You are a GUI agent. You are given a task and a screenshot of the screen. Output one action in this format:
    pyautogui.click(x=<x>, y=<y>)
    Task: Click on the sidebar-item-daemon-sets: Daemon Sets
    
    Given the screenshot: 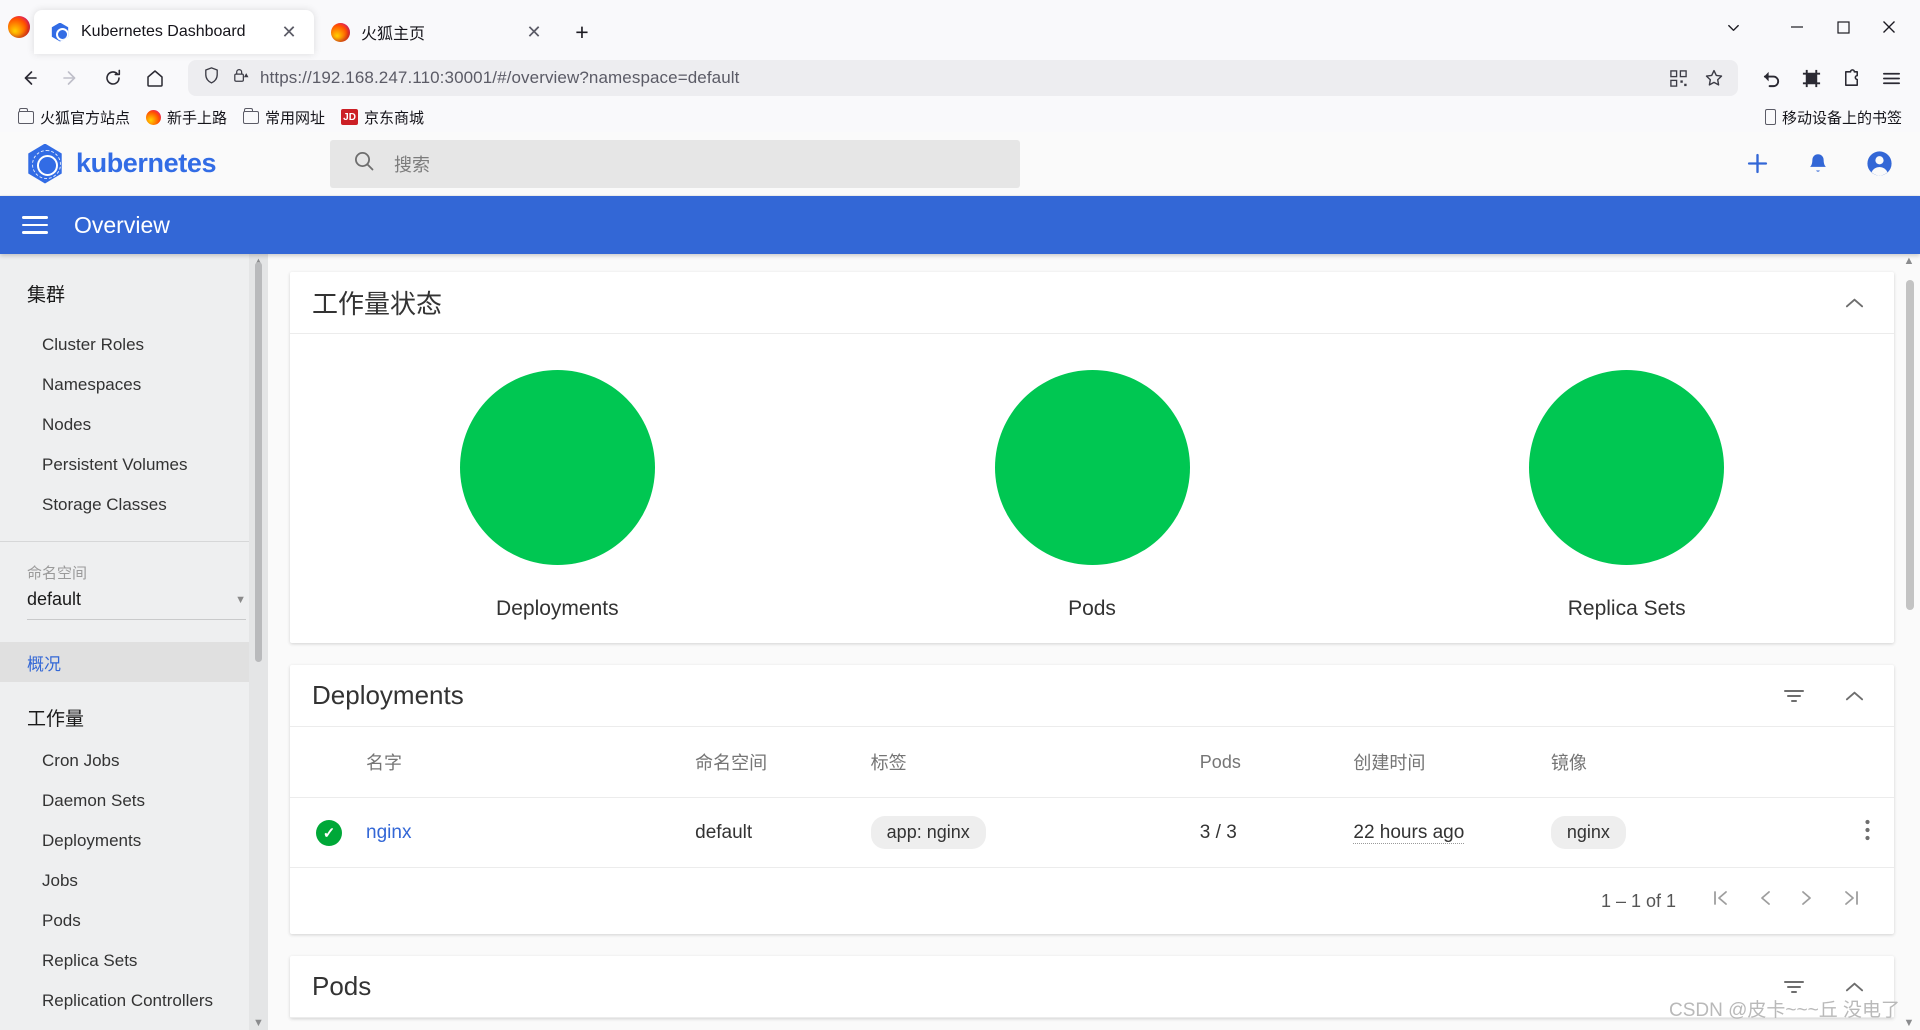 What is the action you would take?
    pyautogui.click(x=134, y=801)
    